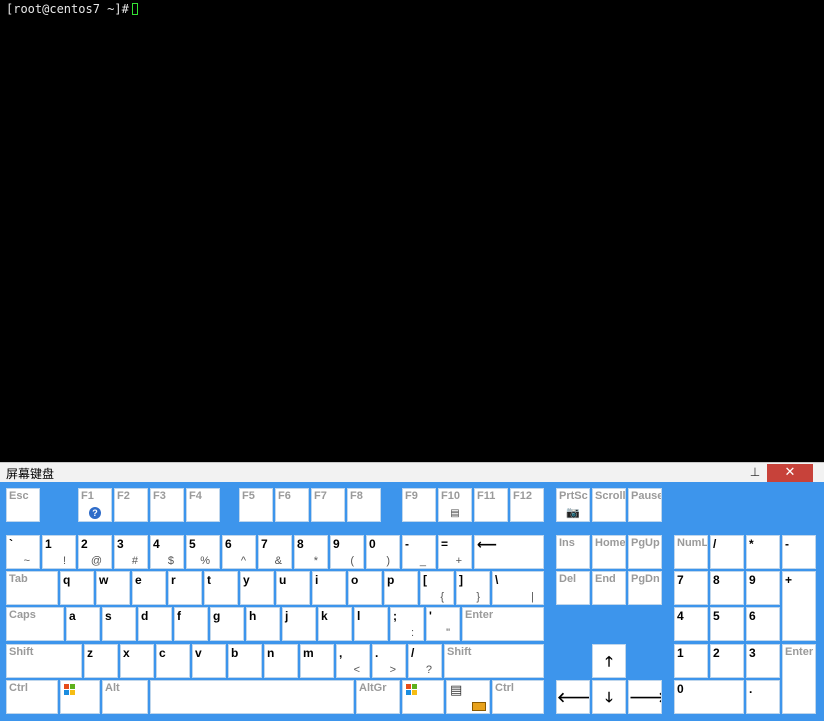 Image resolution: width=824 pixels, height=721 pixels. I want to click on key-5: 5%, so click(203, 552).